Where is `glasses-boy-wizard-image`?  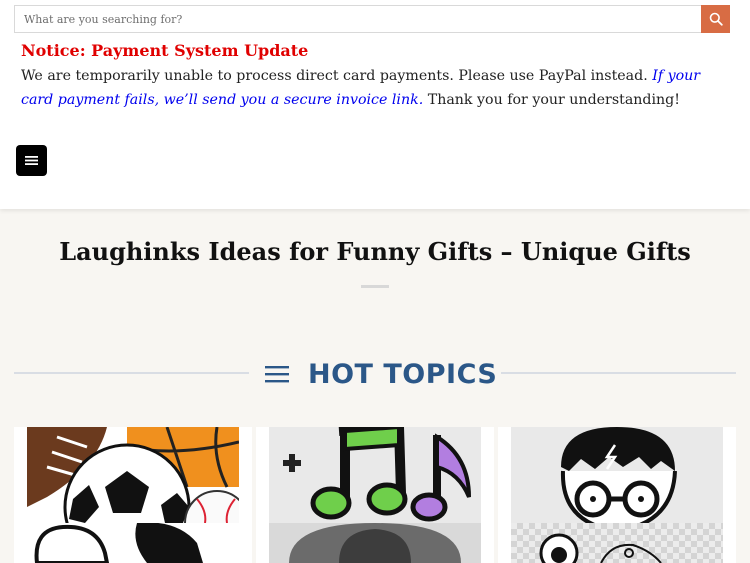 glasses-boy-wizard-image is located at coordinates (618, 475).